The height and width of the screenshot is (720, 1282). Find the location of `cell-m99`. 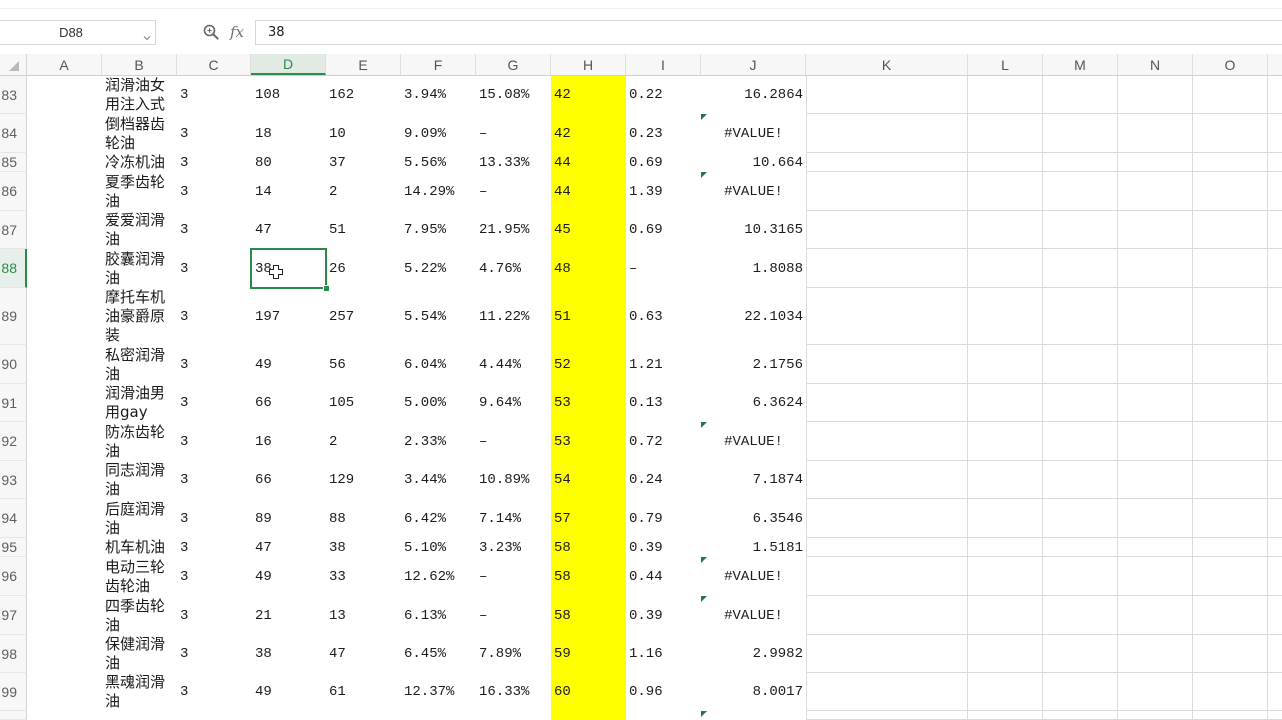

cell-m99 is located at coordinates (1080, 692).